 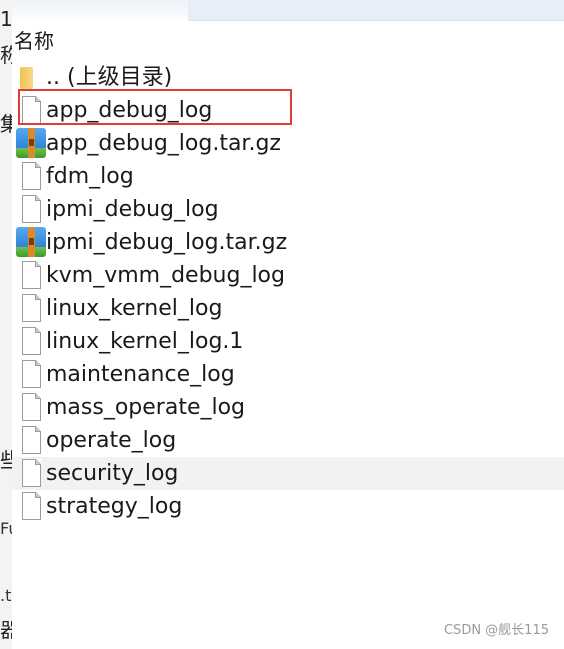 What do you see at coordinates (146, 407) in the screenshot?
I see `file-name: mass_operate_log` at bounding box center [146, 407].